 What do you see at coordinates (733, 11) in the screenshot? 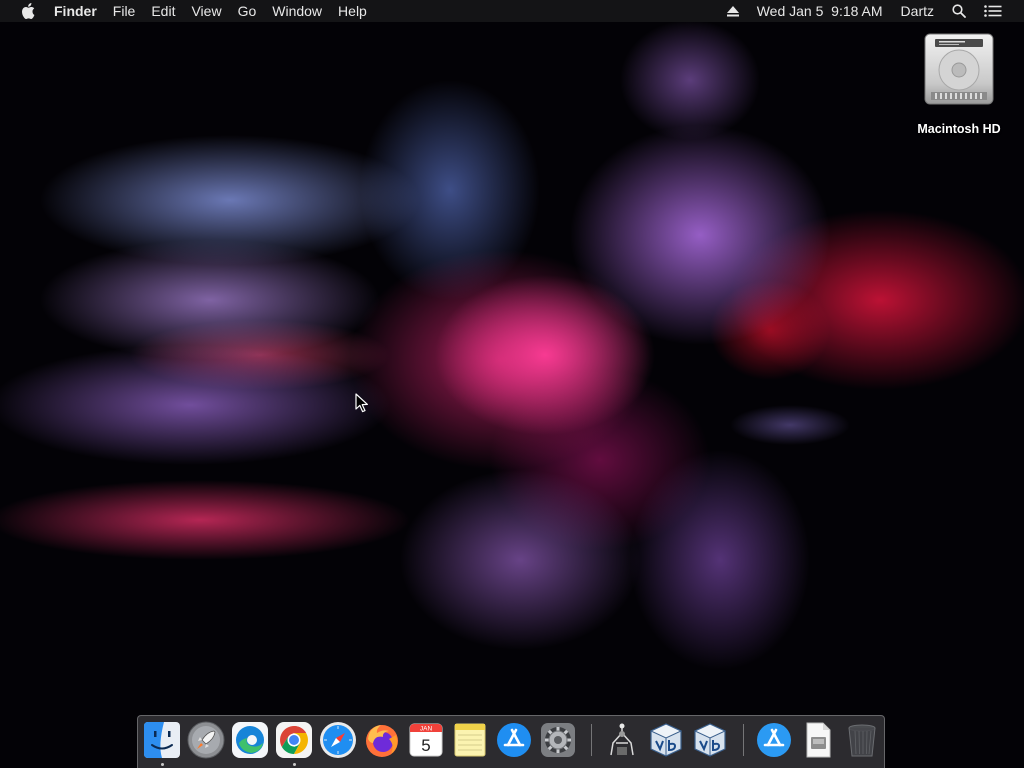
I see `eject-icon` at bounding box center [733, 11].